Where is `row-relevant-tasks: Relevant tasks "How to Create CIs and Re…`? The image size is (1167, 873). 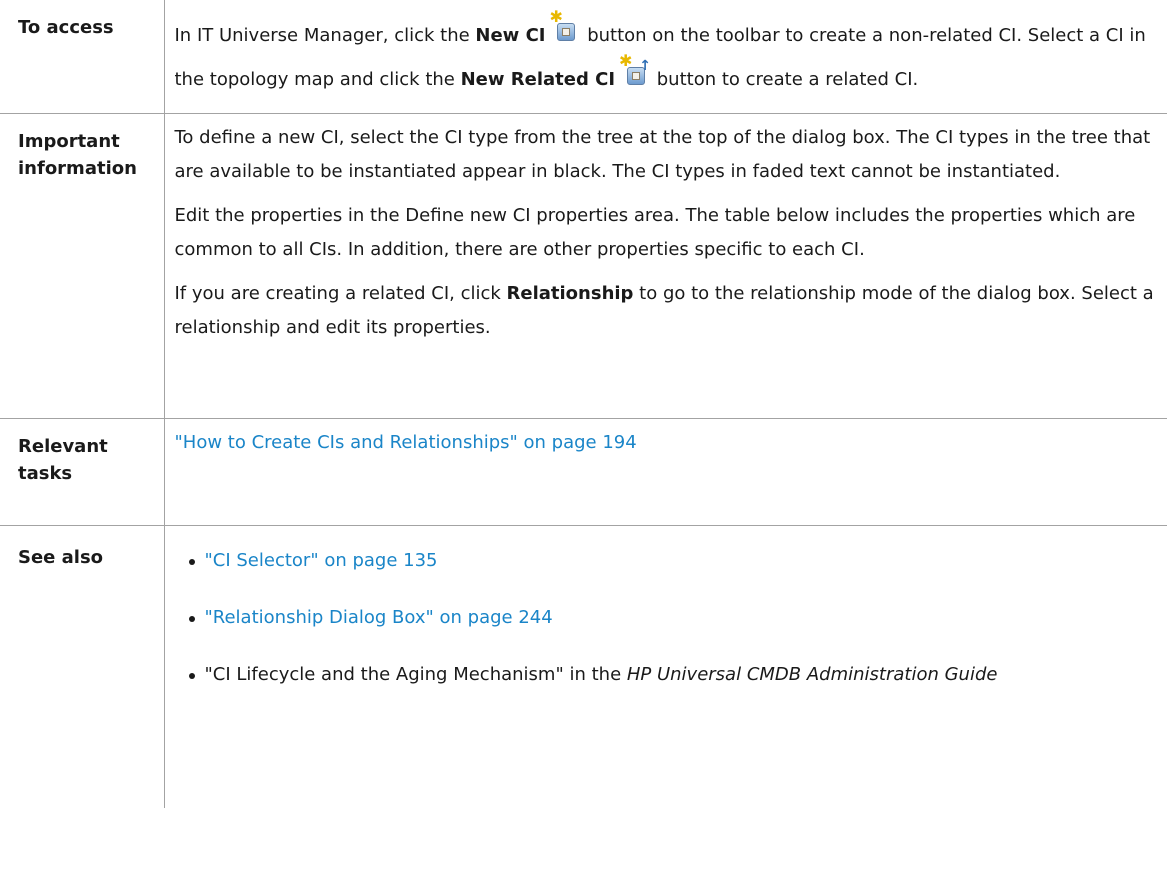 row-relevant-tasks: Relevant tasks "How to Create CIs and Re… is located at coordinates (583, 471).